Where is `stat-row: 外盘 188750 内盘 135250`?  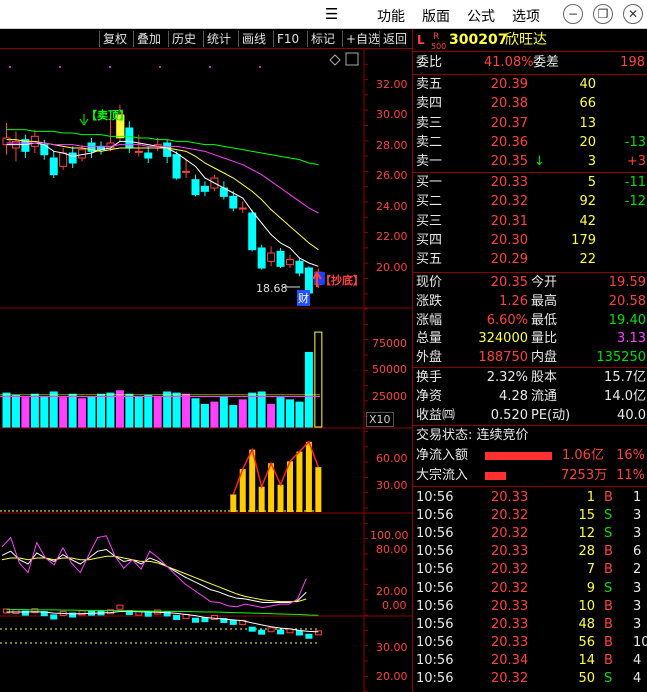
stat-row: 外盘 188750 内盘 135250 is located at coordinates (530, 358).